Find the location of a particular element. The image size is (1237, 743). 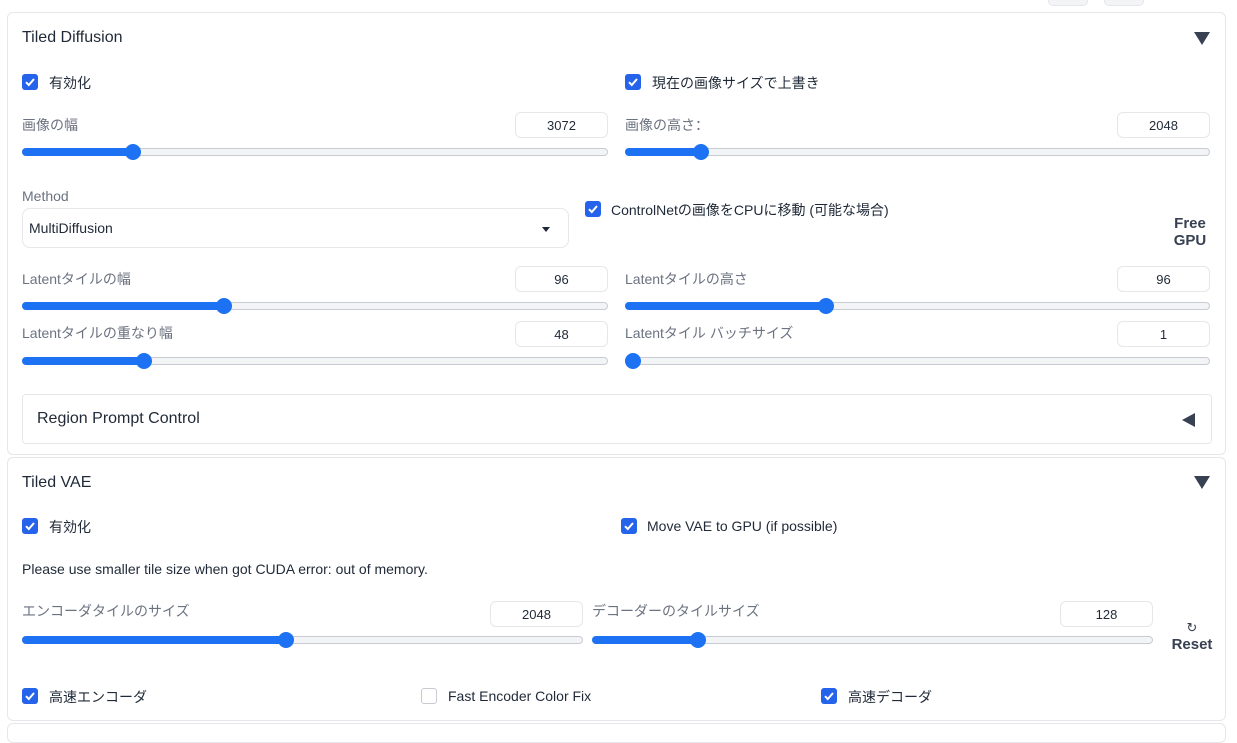

free-gpu-button: Free GPU is located at coordinates (1190, 232).